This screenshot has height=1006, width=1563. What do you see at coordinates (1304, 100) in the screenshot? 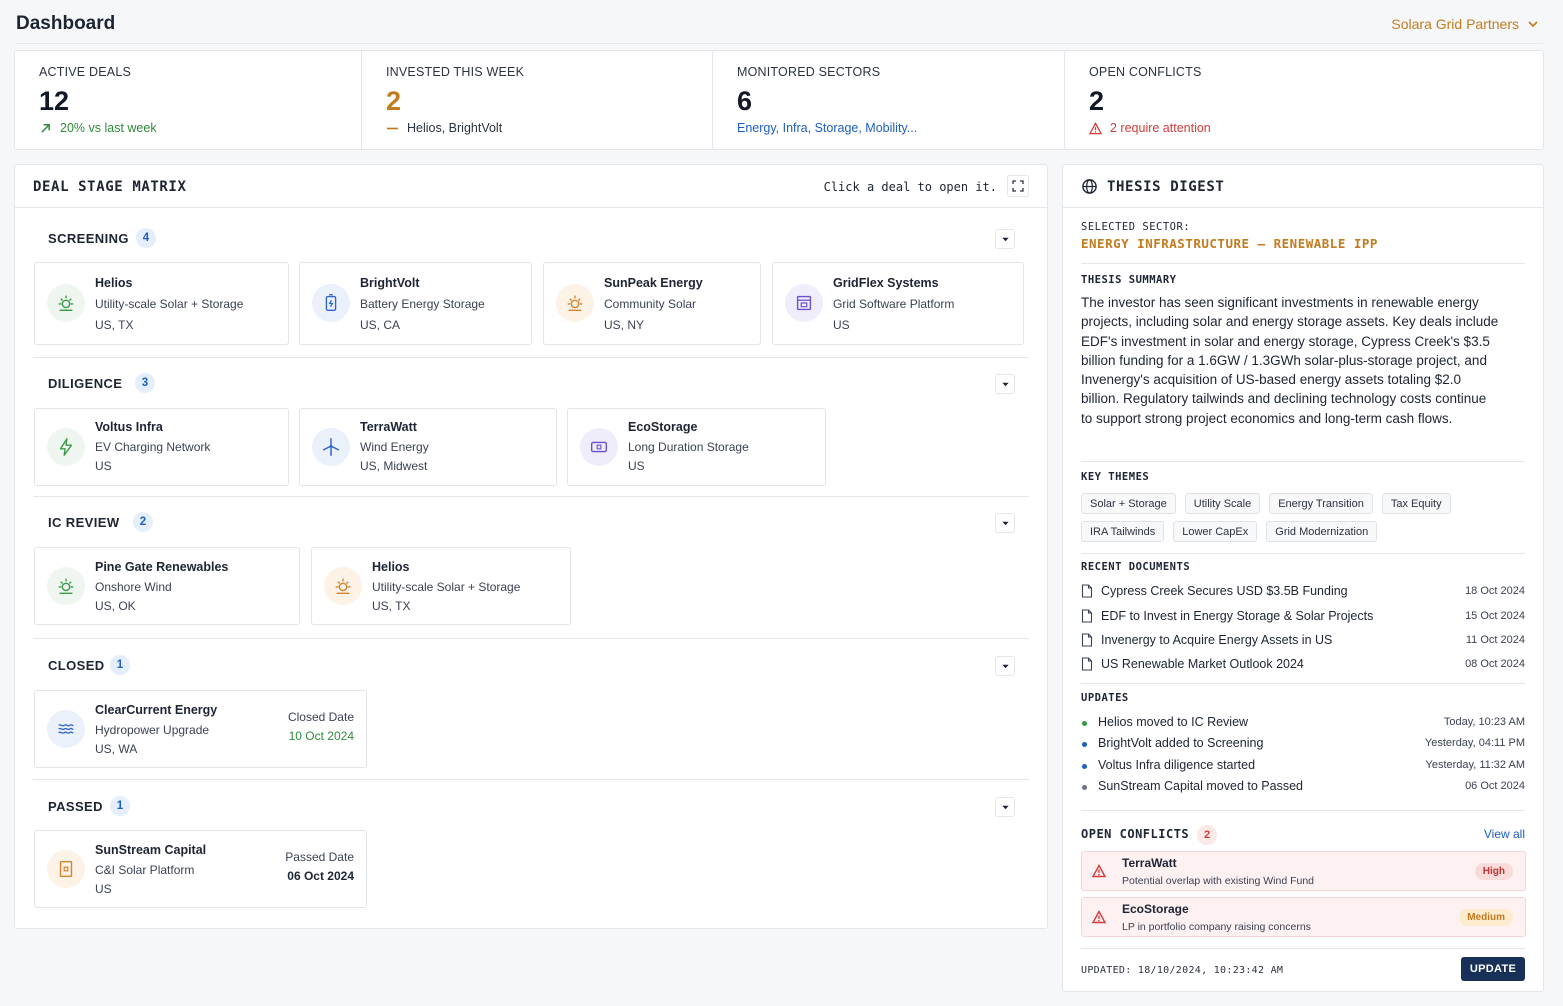
I see `stat-open-conflicts: OPEN CONFLICTS 2 2 require attention` at bounding box center [1304, 100].